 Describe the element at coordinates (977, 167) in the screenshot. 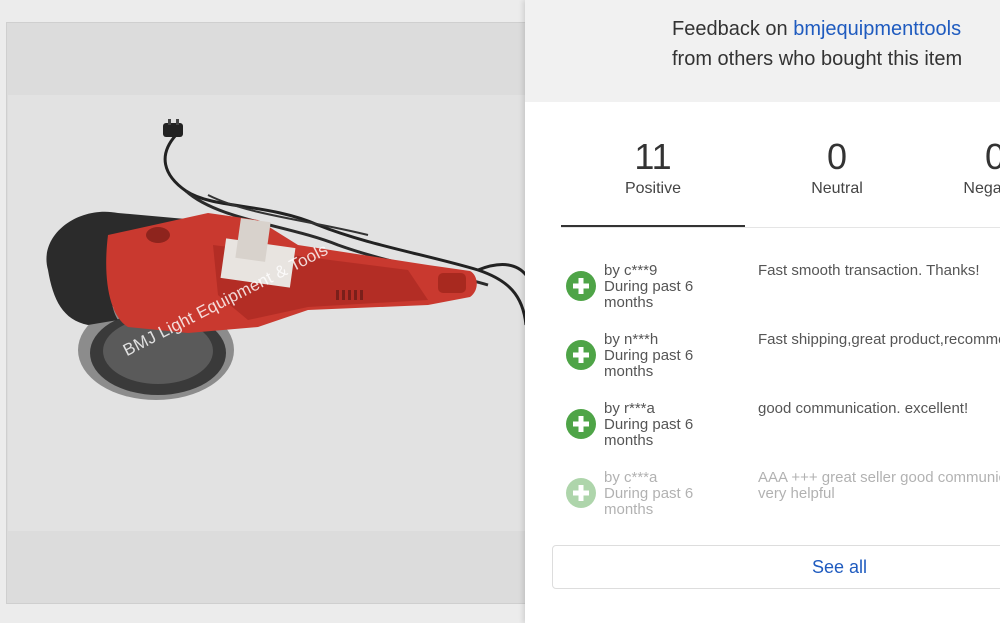

I see `tab-negative: 0 Negative` at that location.